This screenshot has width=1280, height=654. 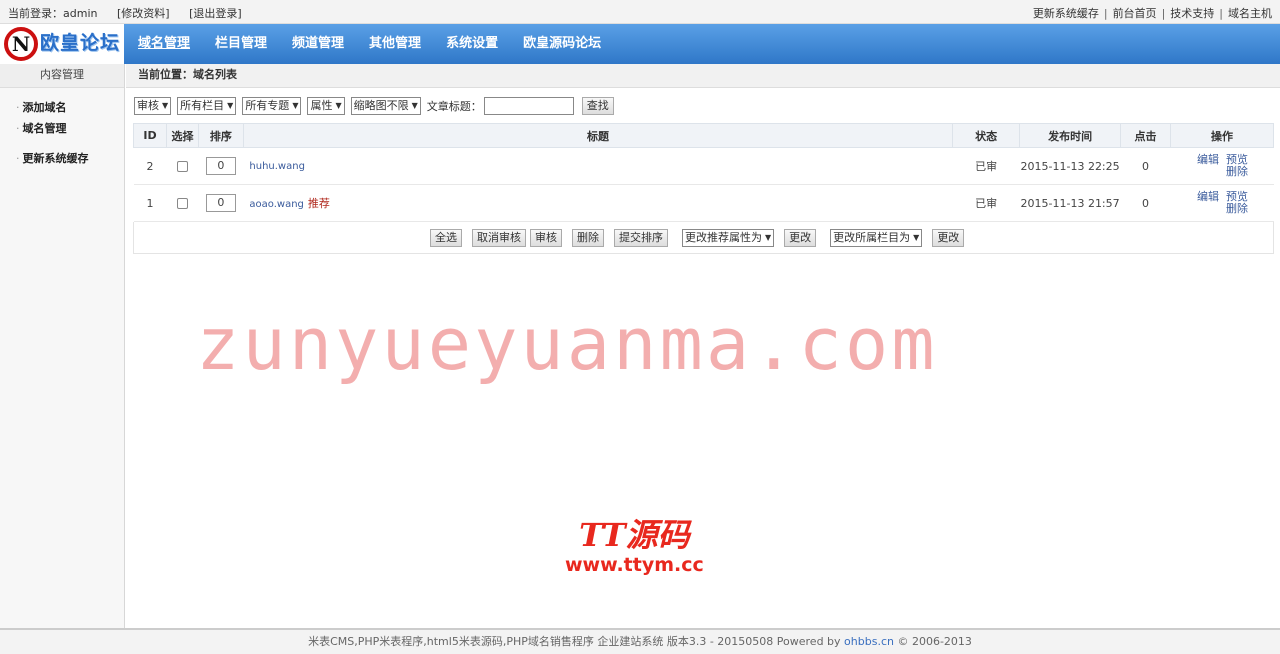 What do you see at coordinates (1070, 203) in the screenshot?
I see `cell-publish-time: 2015-11-13 21:57` at bounding box center [1070, 203].